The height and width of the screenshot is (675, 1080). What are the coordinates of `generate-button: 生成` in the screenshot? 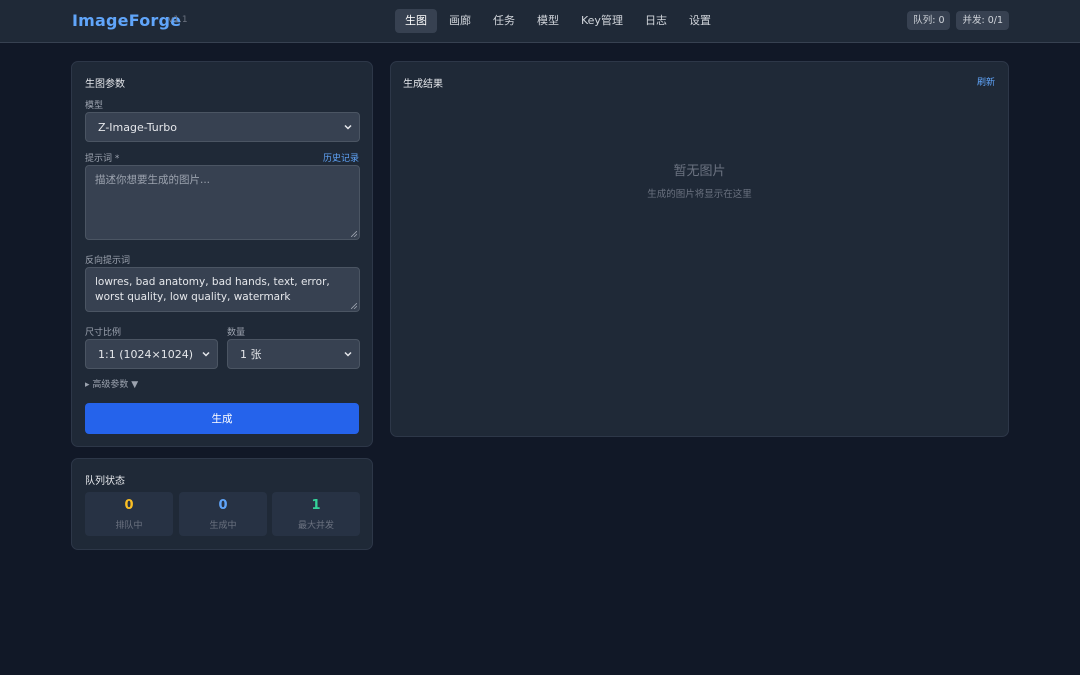 It's located at (222, 418).